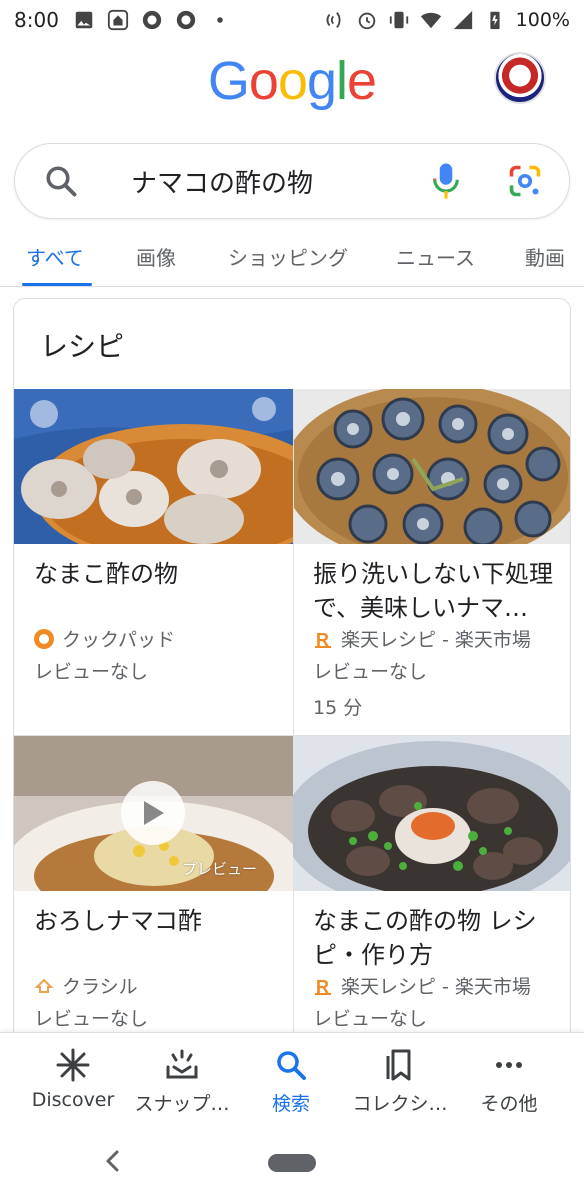 This screenshot has height=1200, width=584. I want to click on nav-more-label: その他, so click(509, 1104).